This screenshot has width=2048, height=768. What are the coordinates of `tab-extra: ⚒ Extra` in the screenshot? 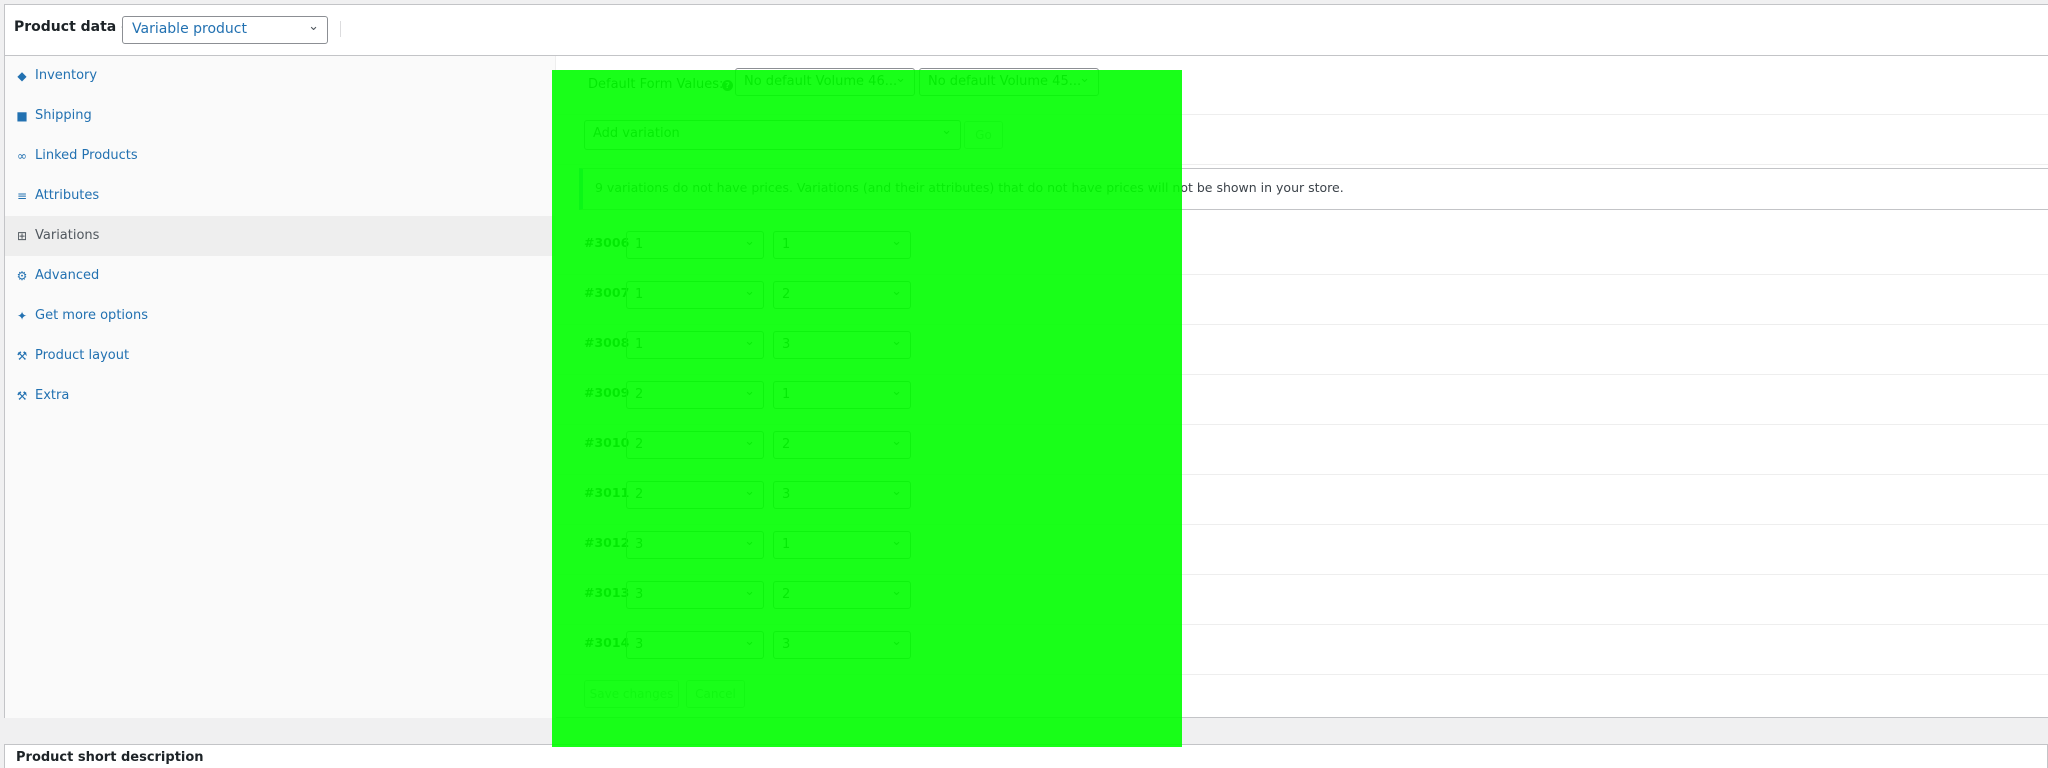 It's located at (280, 396).